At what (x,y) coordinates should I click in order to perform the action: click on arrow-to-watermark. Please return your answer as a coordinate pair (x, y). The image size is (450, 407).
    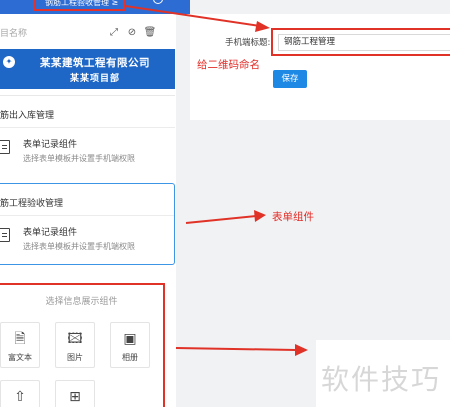
    Looking at the image, I should click on (236, 349).